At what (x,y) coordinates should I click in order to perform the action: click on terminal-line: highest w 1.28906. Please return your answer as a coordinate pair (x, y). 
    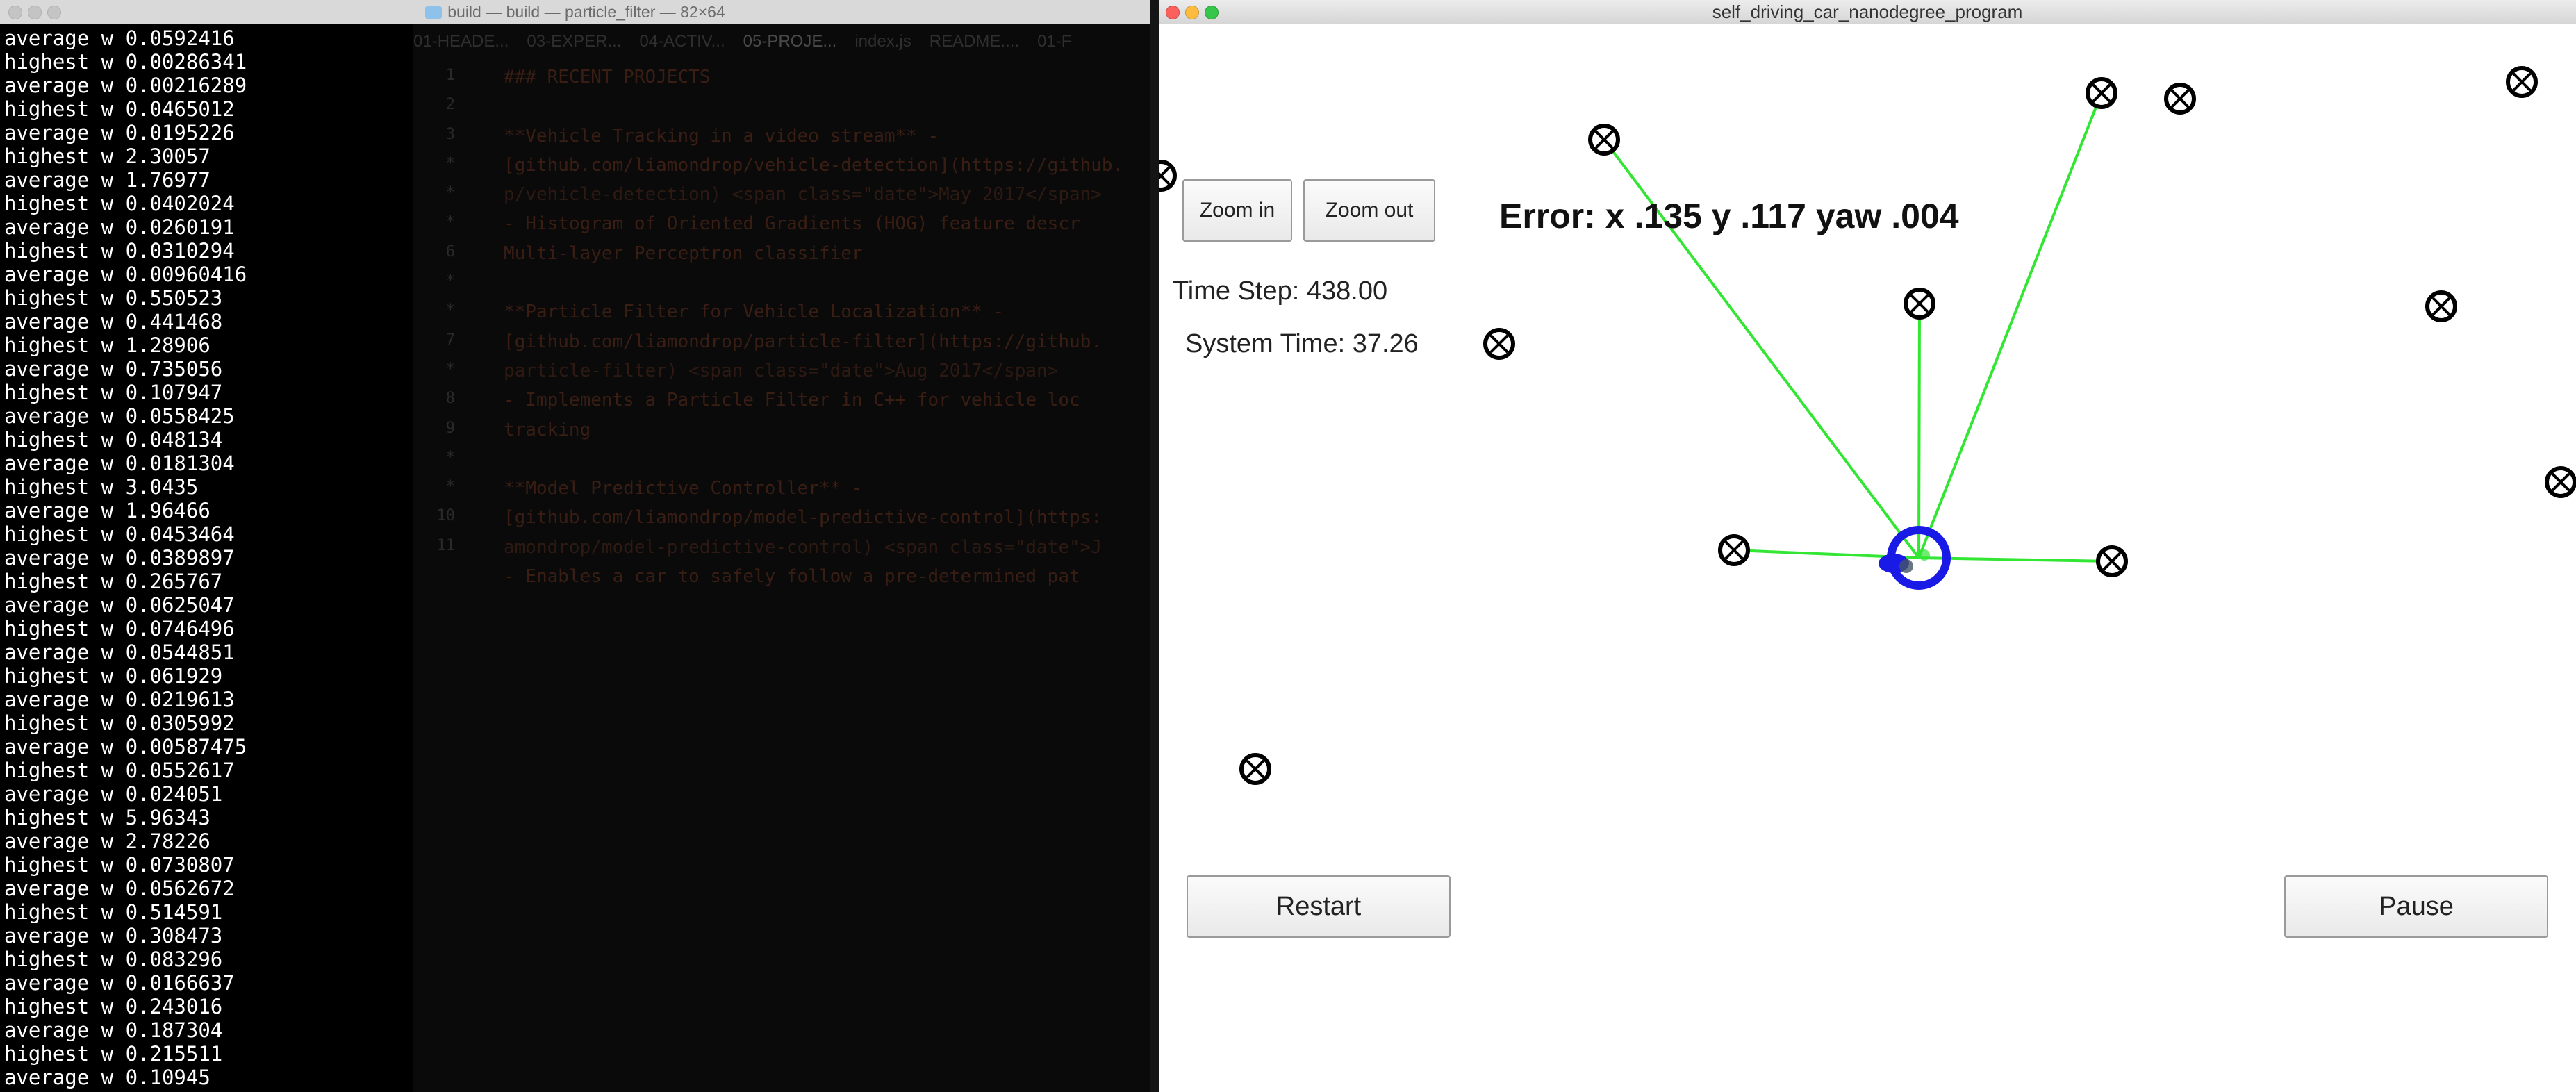
    Looking at the image, I should click on (107, 345).